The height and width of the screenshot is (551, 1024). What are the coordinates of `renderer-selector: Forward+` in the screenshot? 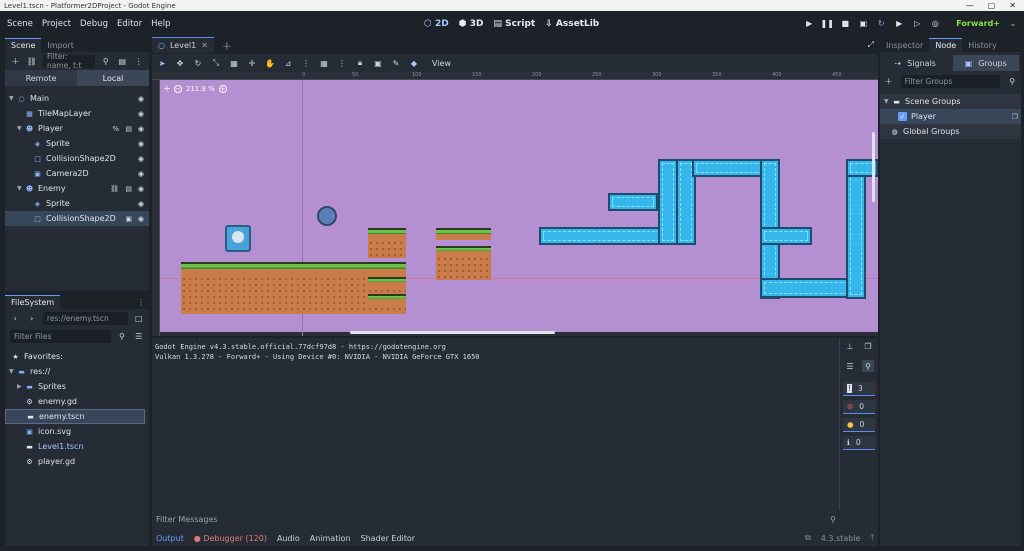 It's located at (978, 23).